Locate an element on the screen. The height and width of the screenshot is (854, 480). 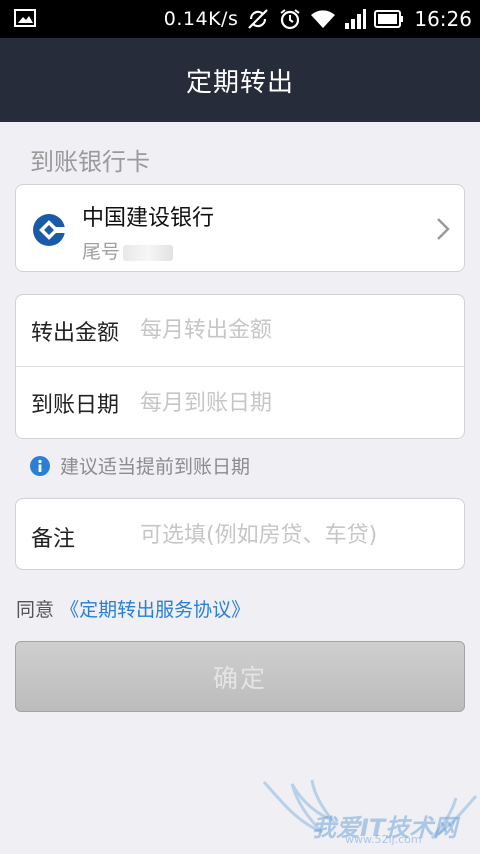
date-hint: 建议适当提前到账日期 is located at coordinates (140, 465).